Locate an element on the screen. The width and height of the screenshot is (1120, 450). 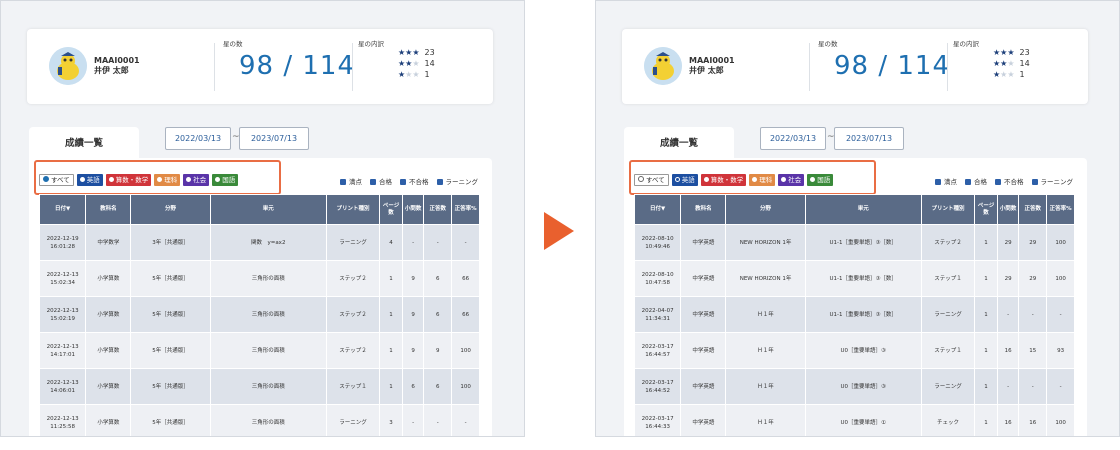
filter-english-label: 英語 is located at coordinates (93, 180).